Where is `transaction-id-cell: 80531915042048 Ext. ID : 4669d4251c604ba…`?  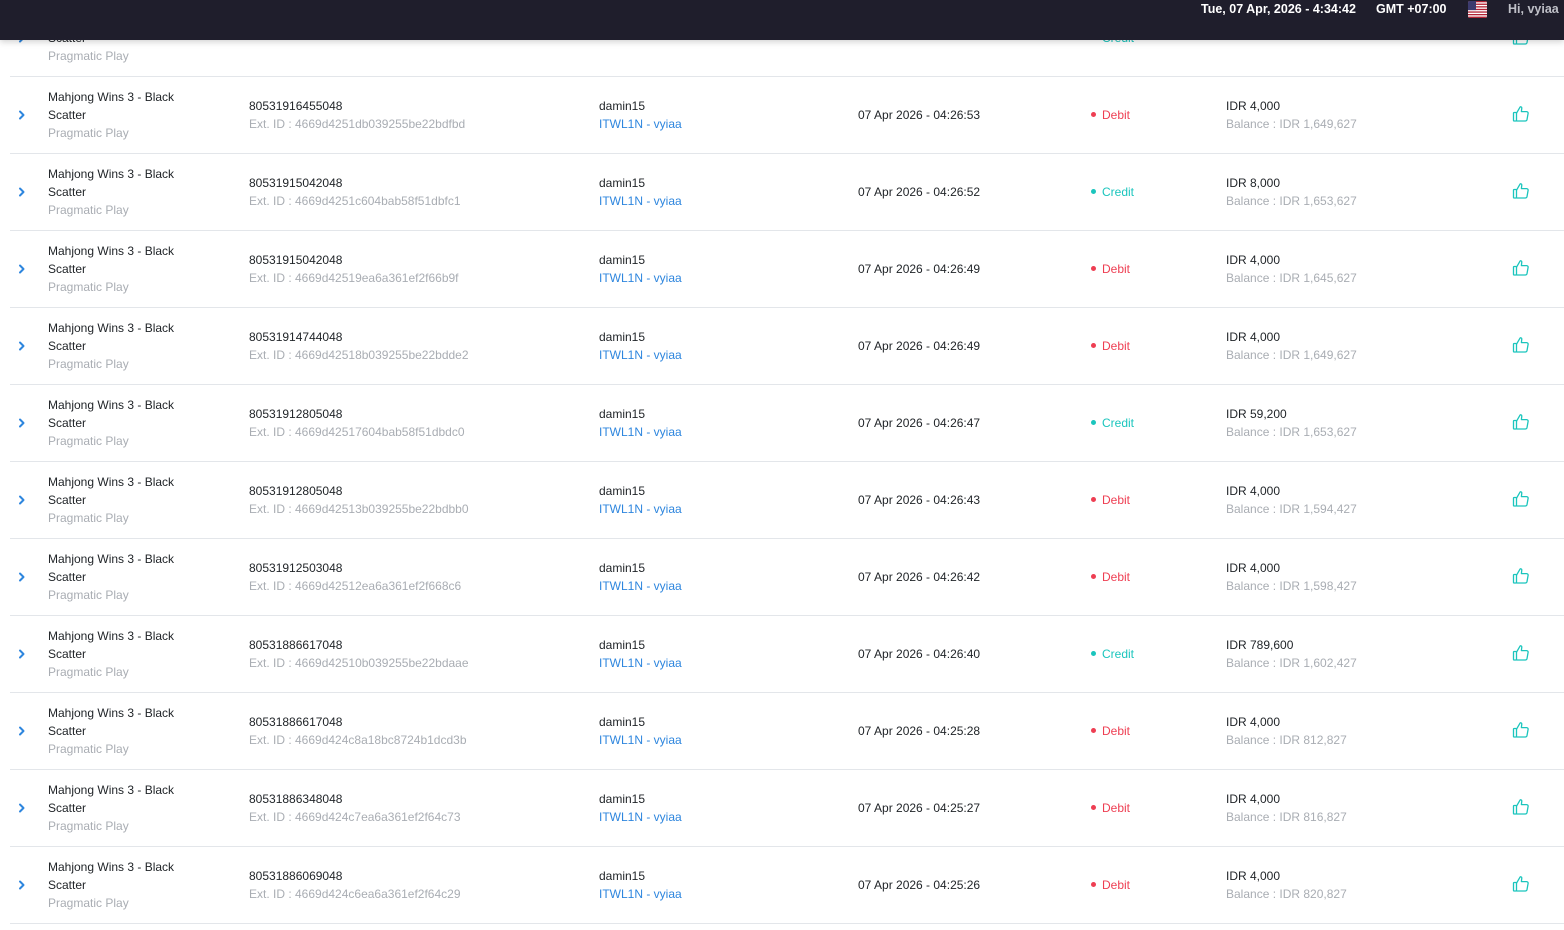
transaction-id-cell: 80531915042048 Ext. ID : 4669d4251c604ba… is located at coordinates (355, 192).